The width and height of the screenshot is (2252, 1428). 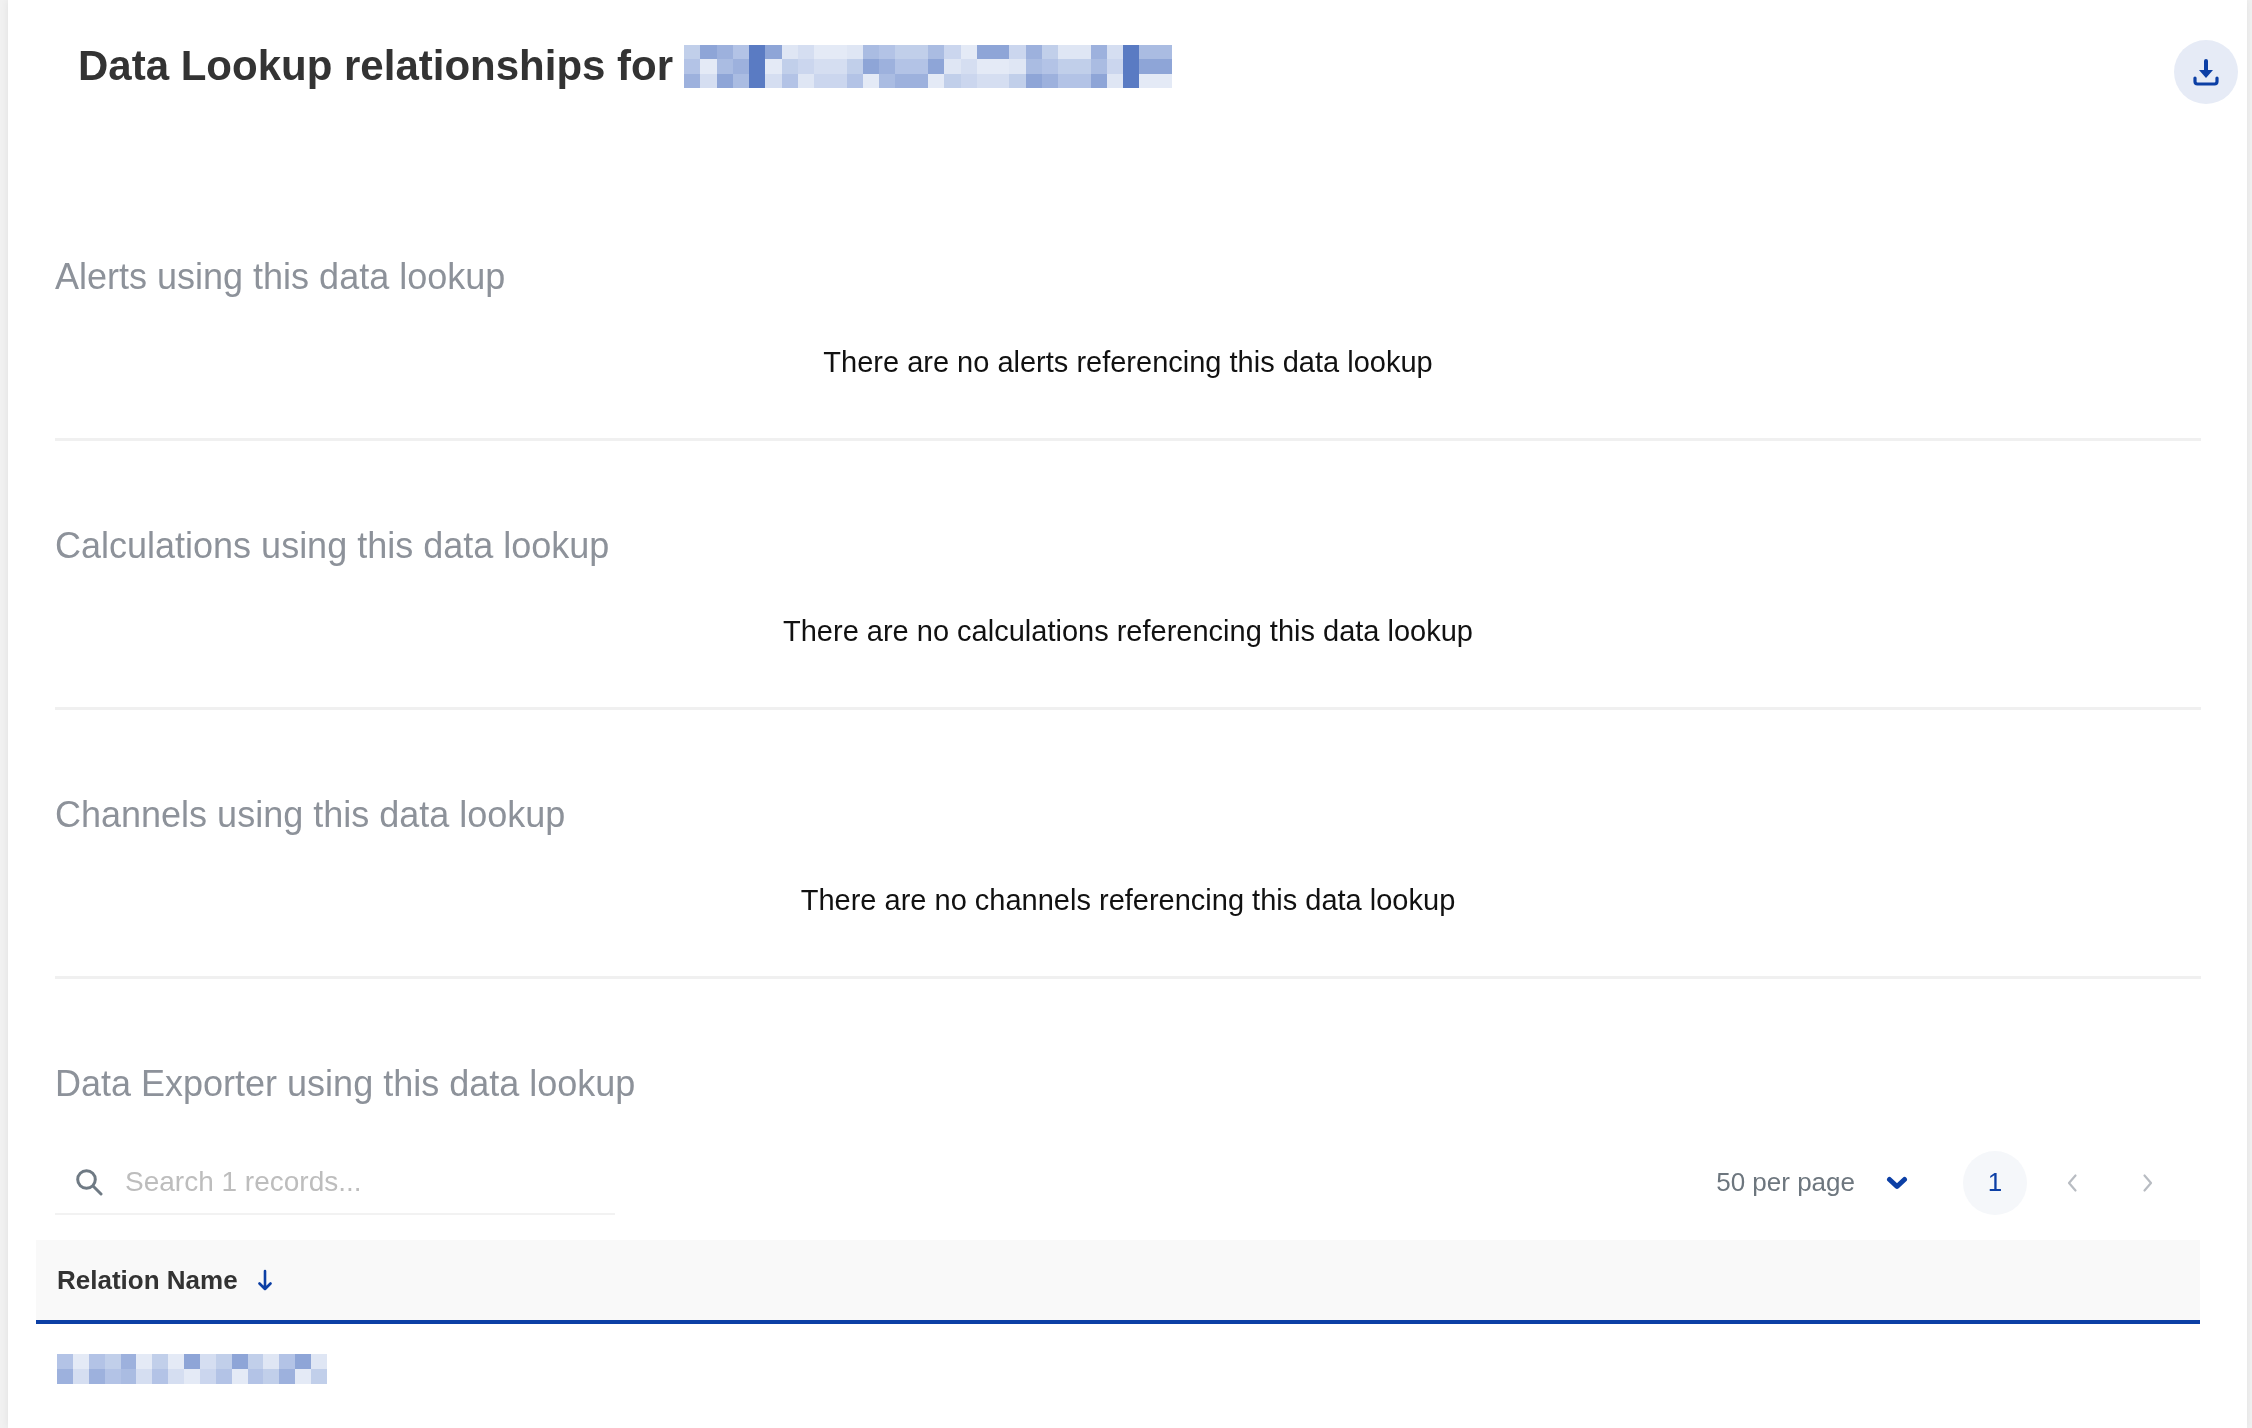 What do you see at coordinates (89, 1182) in the screenshot?
I see `search-icon` at bounding box center [89, 1182].